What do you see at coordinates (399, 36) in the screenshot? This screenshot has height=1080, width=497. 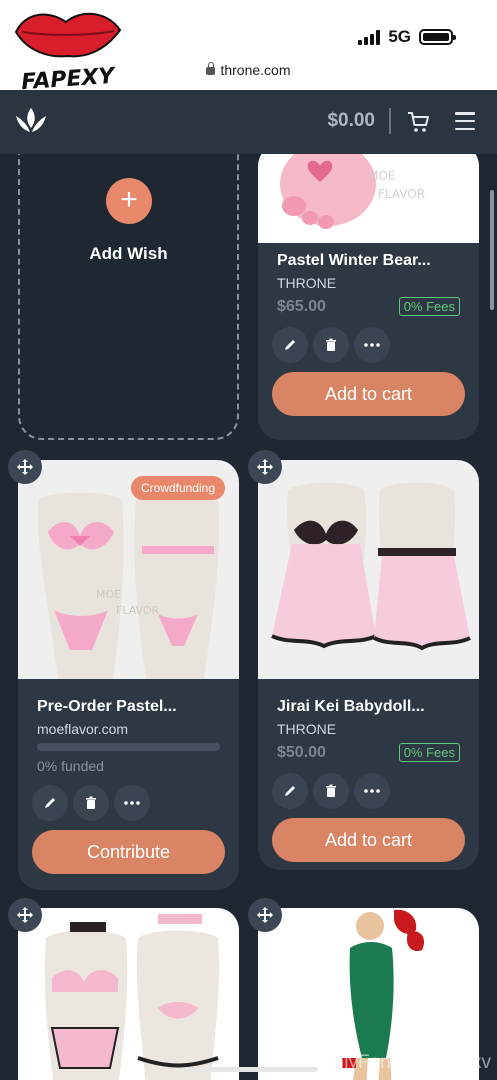 I see `network-label: 5G` at bounding box center [399, 36].